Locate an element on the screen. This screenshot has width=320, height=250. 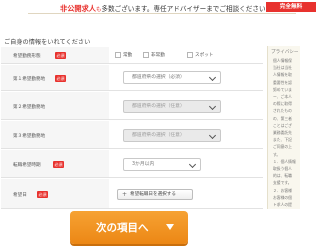
privacy-line: の際に取得 is located at coordinates (282, 104).